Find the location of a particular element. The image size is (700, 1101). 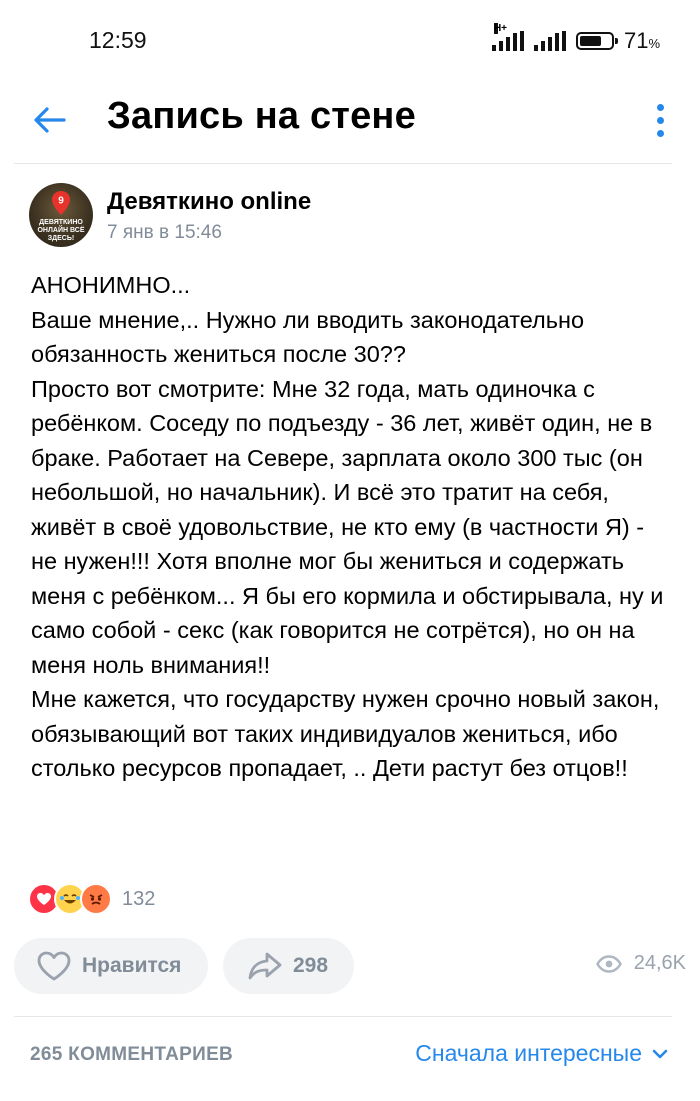

battery-icon is located at coordinates (596, 41).